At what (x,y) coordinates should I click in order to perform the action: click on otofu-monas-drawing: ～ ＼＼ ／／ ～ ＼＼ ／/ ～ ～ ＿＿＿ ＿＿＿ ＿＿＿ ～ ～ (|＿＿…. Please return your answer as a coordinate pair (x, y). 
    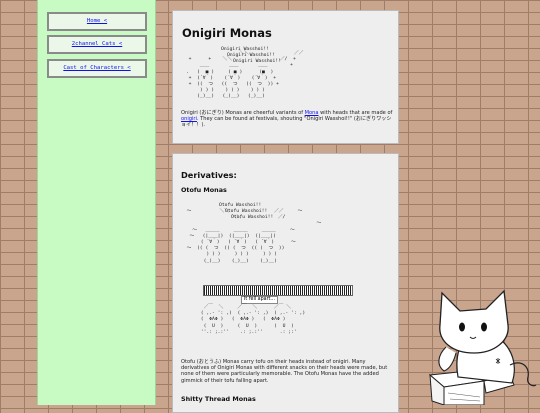
    Looking at the image, I should click on (254, 236).